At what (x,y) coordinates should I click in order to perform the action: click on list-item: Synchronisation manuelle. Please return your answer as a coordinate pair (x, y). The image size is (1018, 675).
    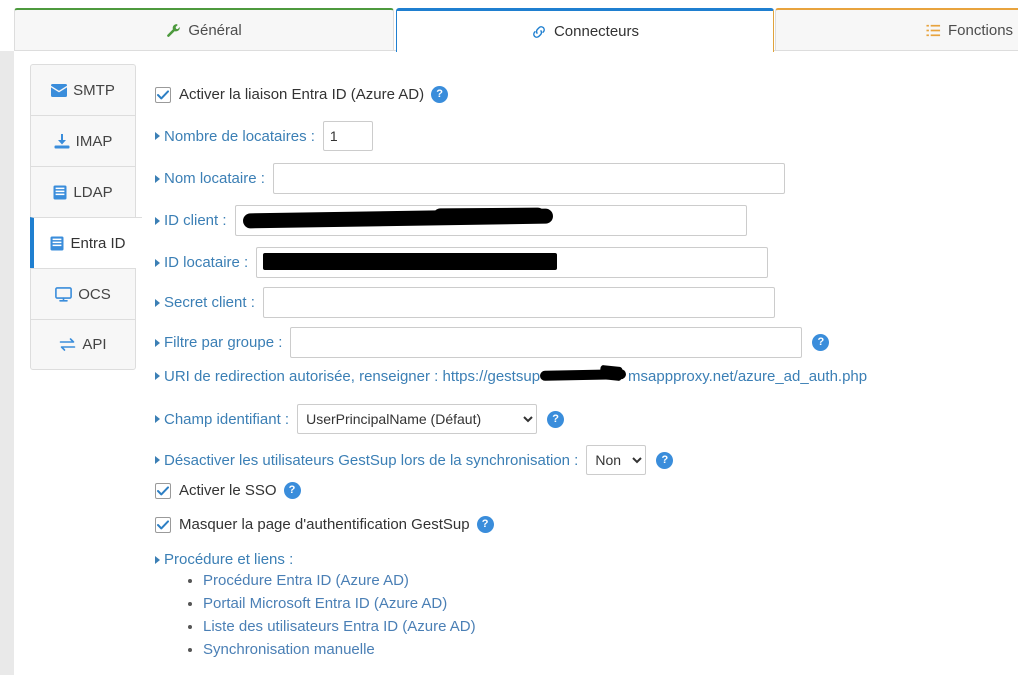
    Looking at the image, I should click on (339, 649).